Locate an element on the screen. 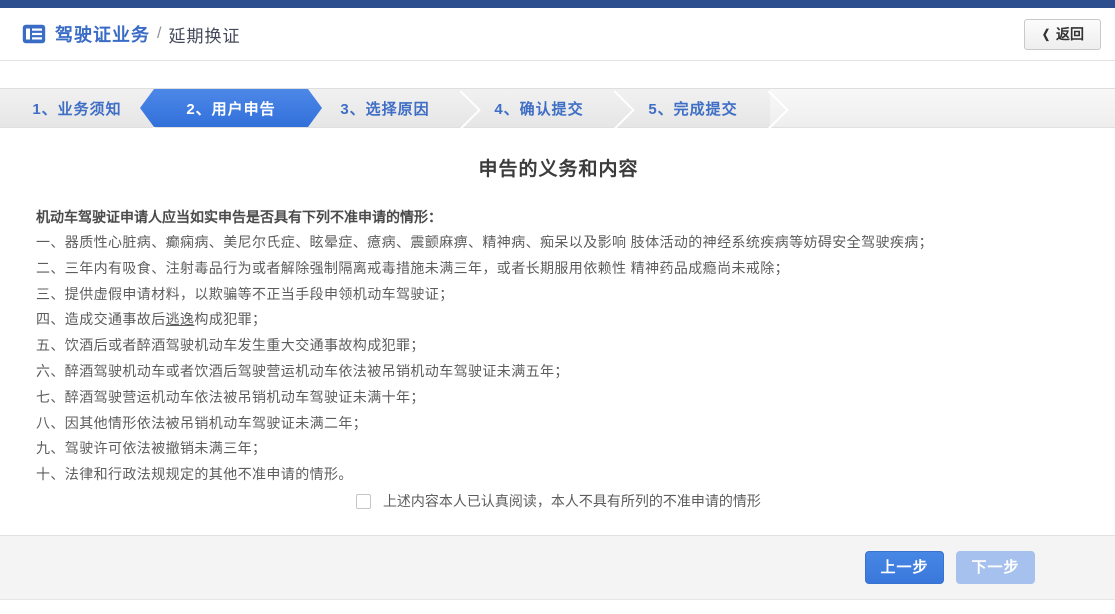 Image resolution: width=1115 pixels, height=614 pixels. chevron-left-icon: ❮ is located at coordinates (1045, 34).